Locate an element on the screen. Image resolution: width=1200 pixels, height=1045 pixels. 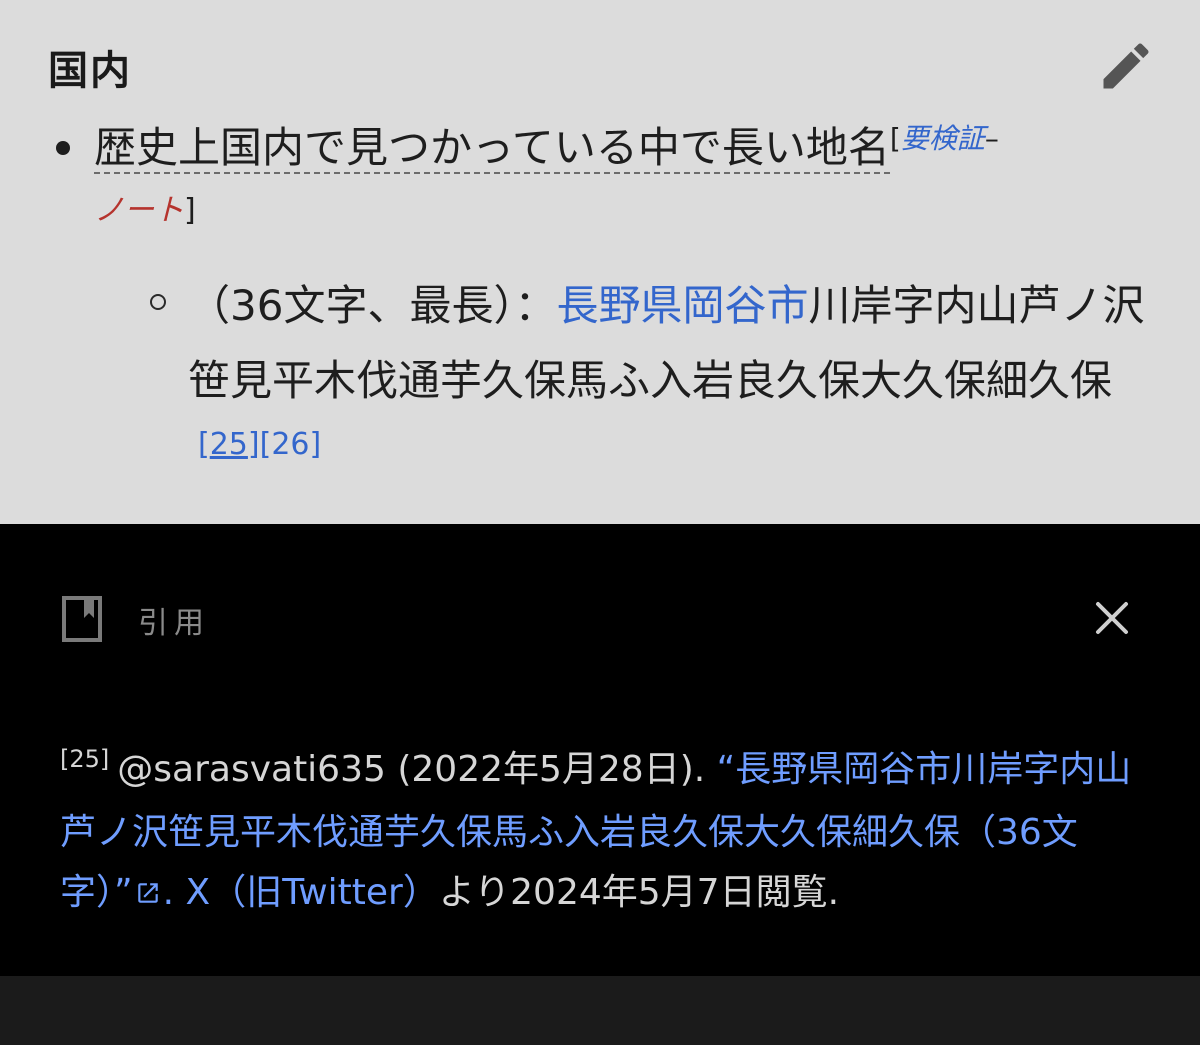
pencil-icon is located at coordinates (1126, 66).